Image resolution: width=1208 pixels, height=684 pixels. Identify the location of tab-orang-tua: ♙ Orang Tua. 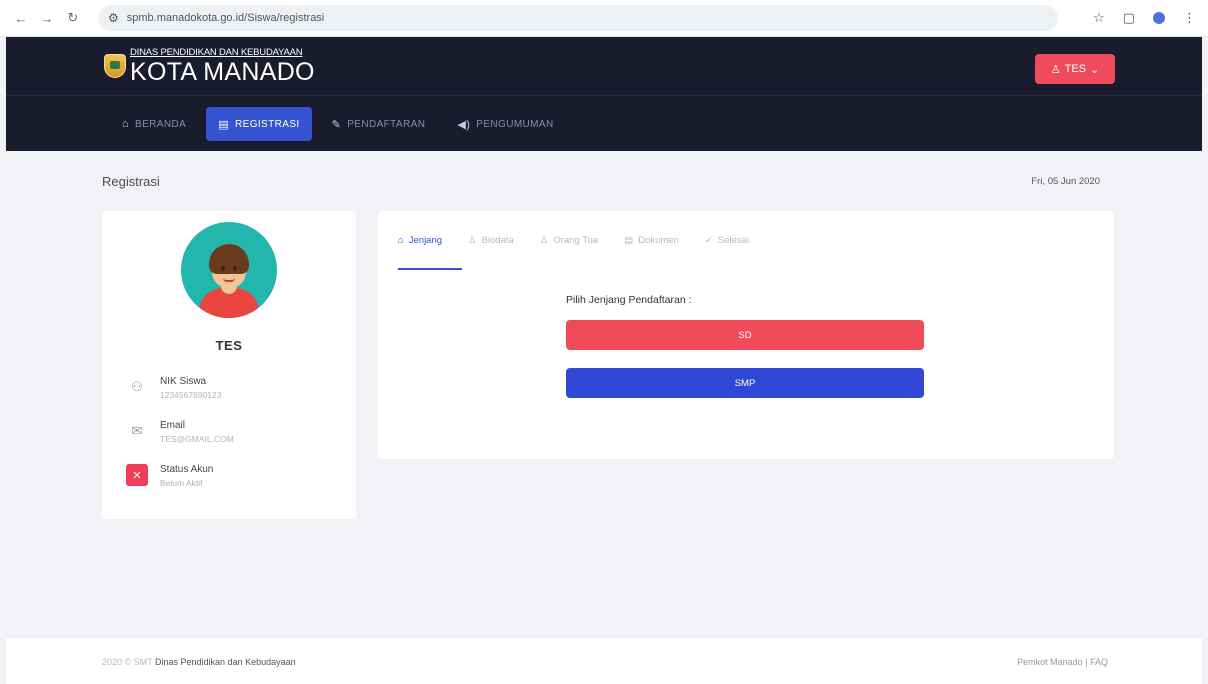
(569, 240).